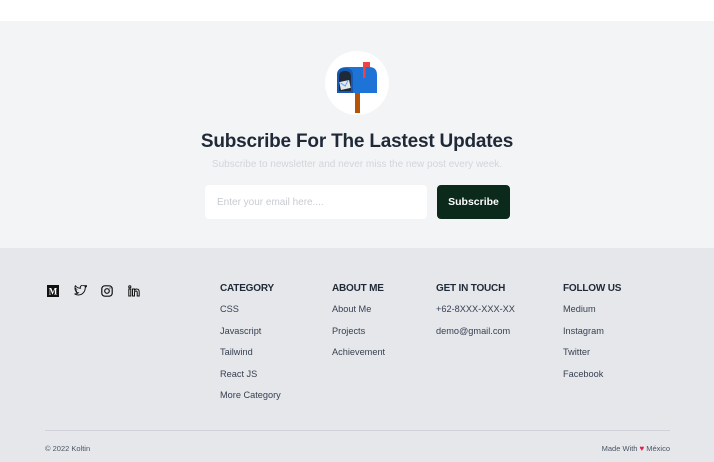 The image size is (714, 462). I want to click on mailbox-icon, so click(357, 83).